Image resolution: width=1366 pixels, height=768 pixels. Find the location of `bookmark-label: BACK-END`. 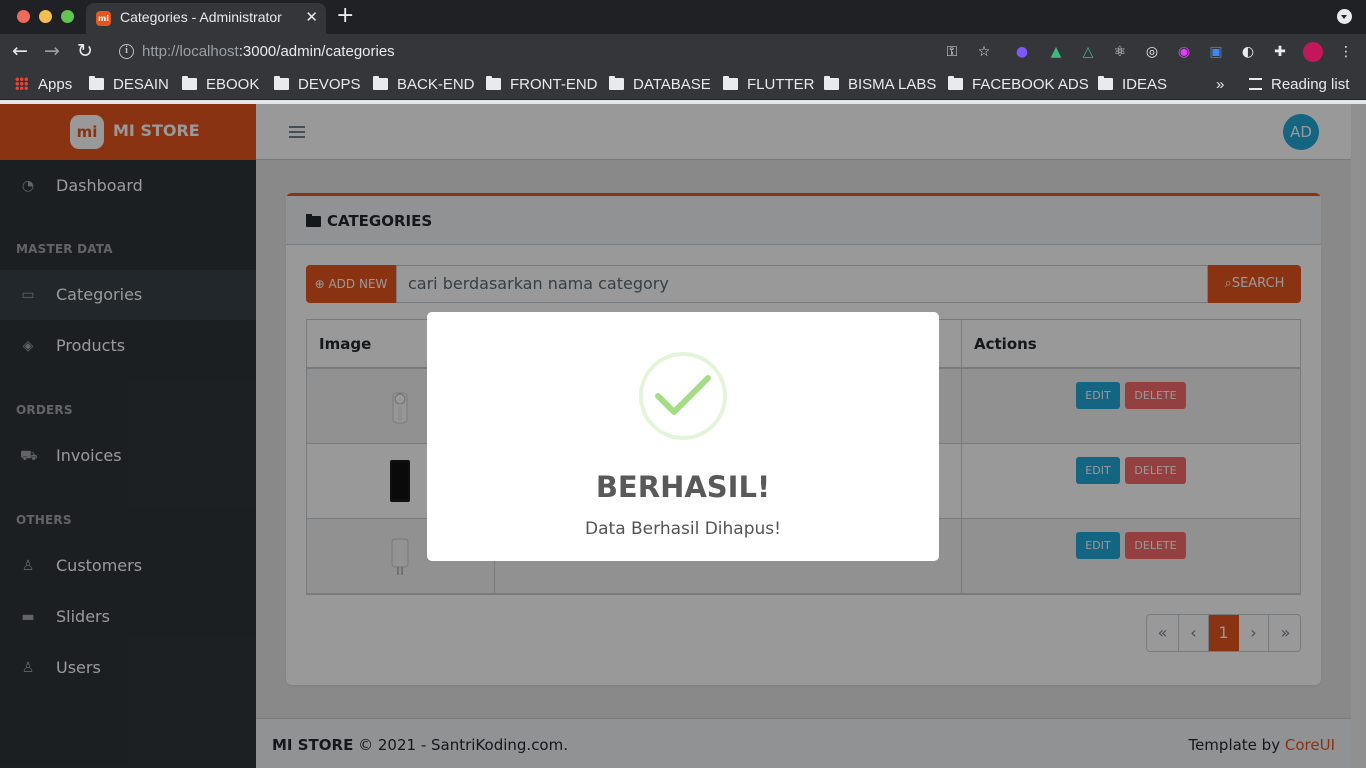

bookmark-label: BACK-END is located at coordinates (436, 84).